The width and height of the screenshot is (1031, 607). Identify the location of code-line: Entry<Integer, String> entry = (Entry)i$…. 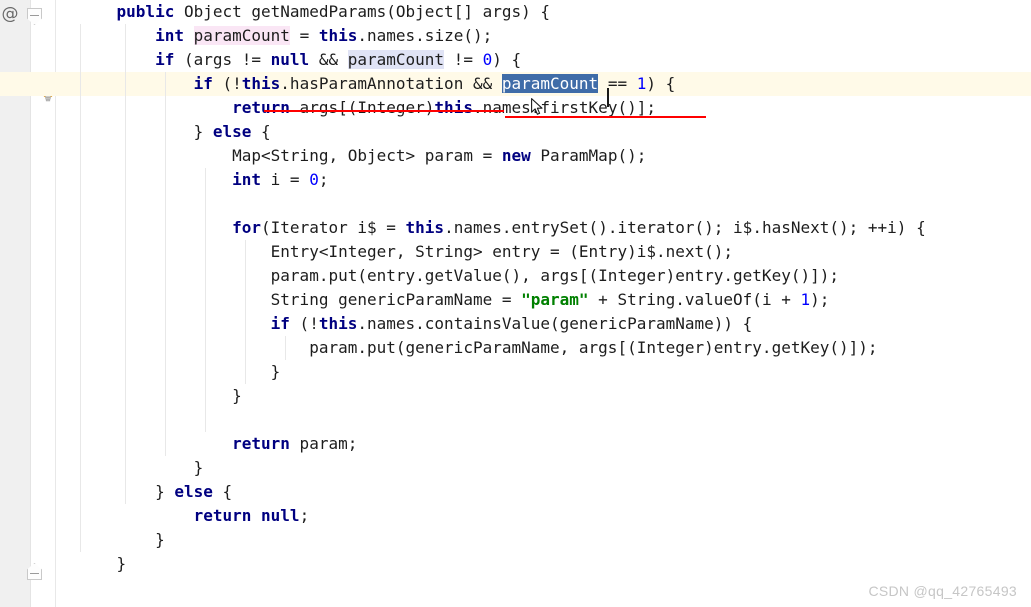
(543, 252).